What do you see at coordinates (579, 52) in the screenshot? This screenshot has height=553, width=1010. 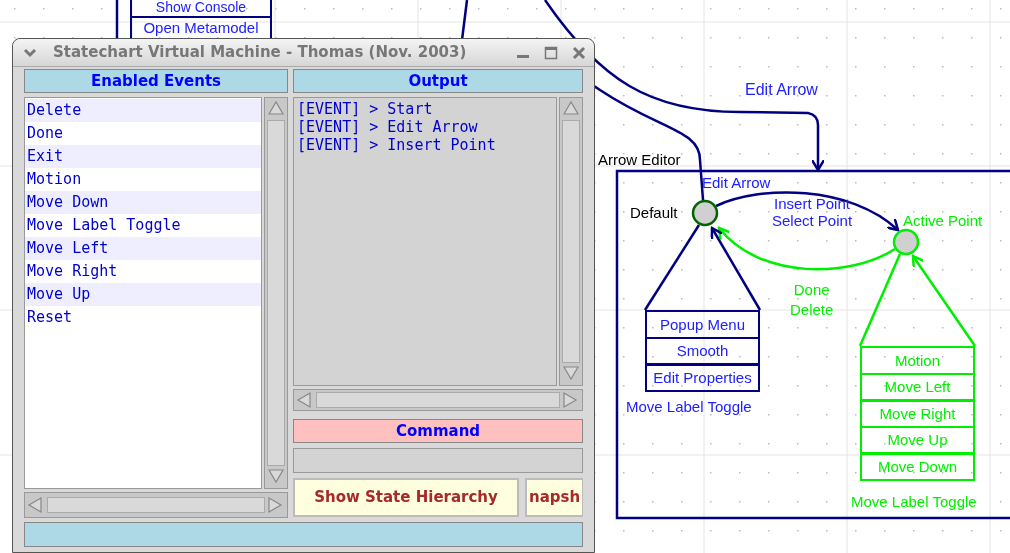 I see `close-icon` at bounding box center [579, 52].